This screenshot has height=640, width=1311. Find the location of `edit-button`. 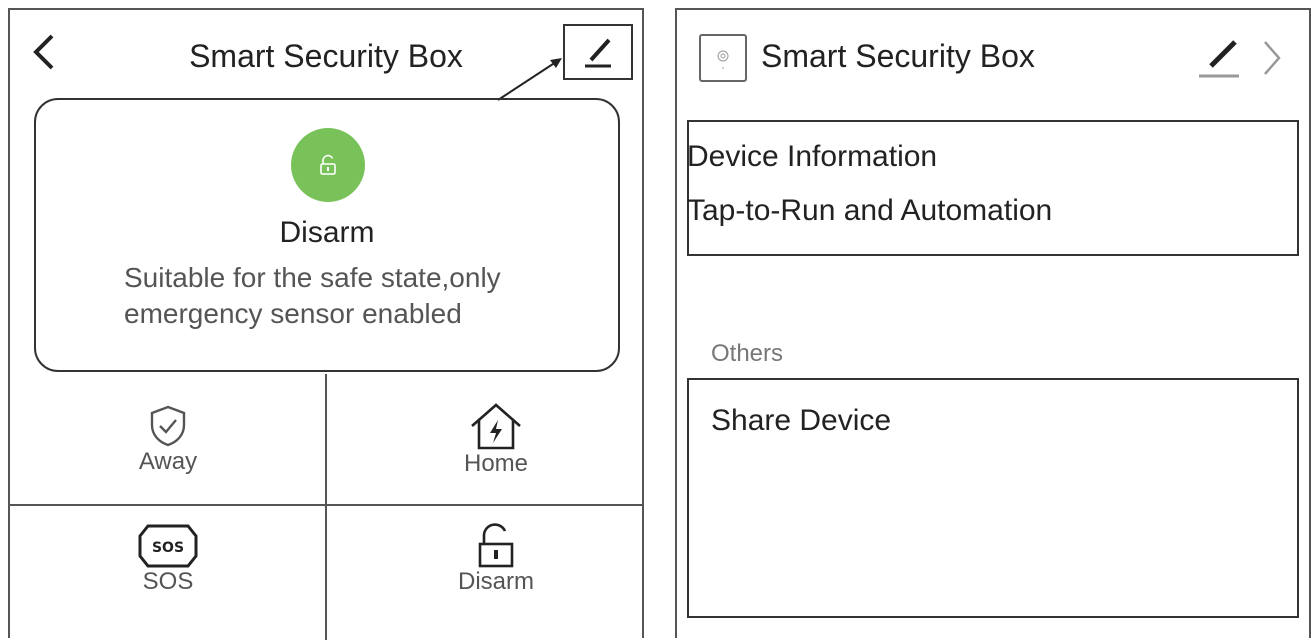

edit-button is located at coordinates (598, 52).